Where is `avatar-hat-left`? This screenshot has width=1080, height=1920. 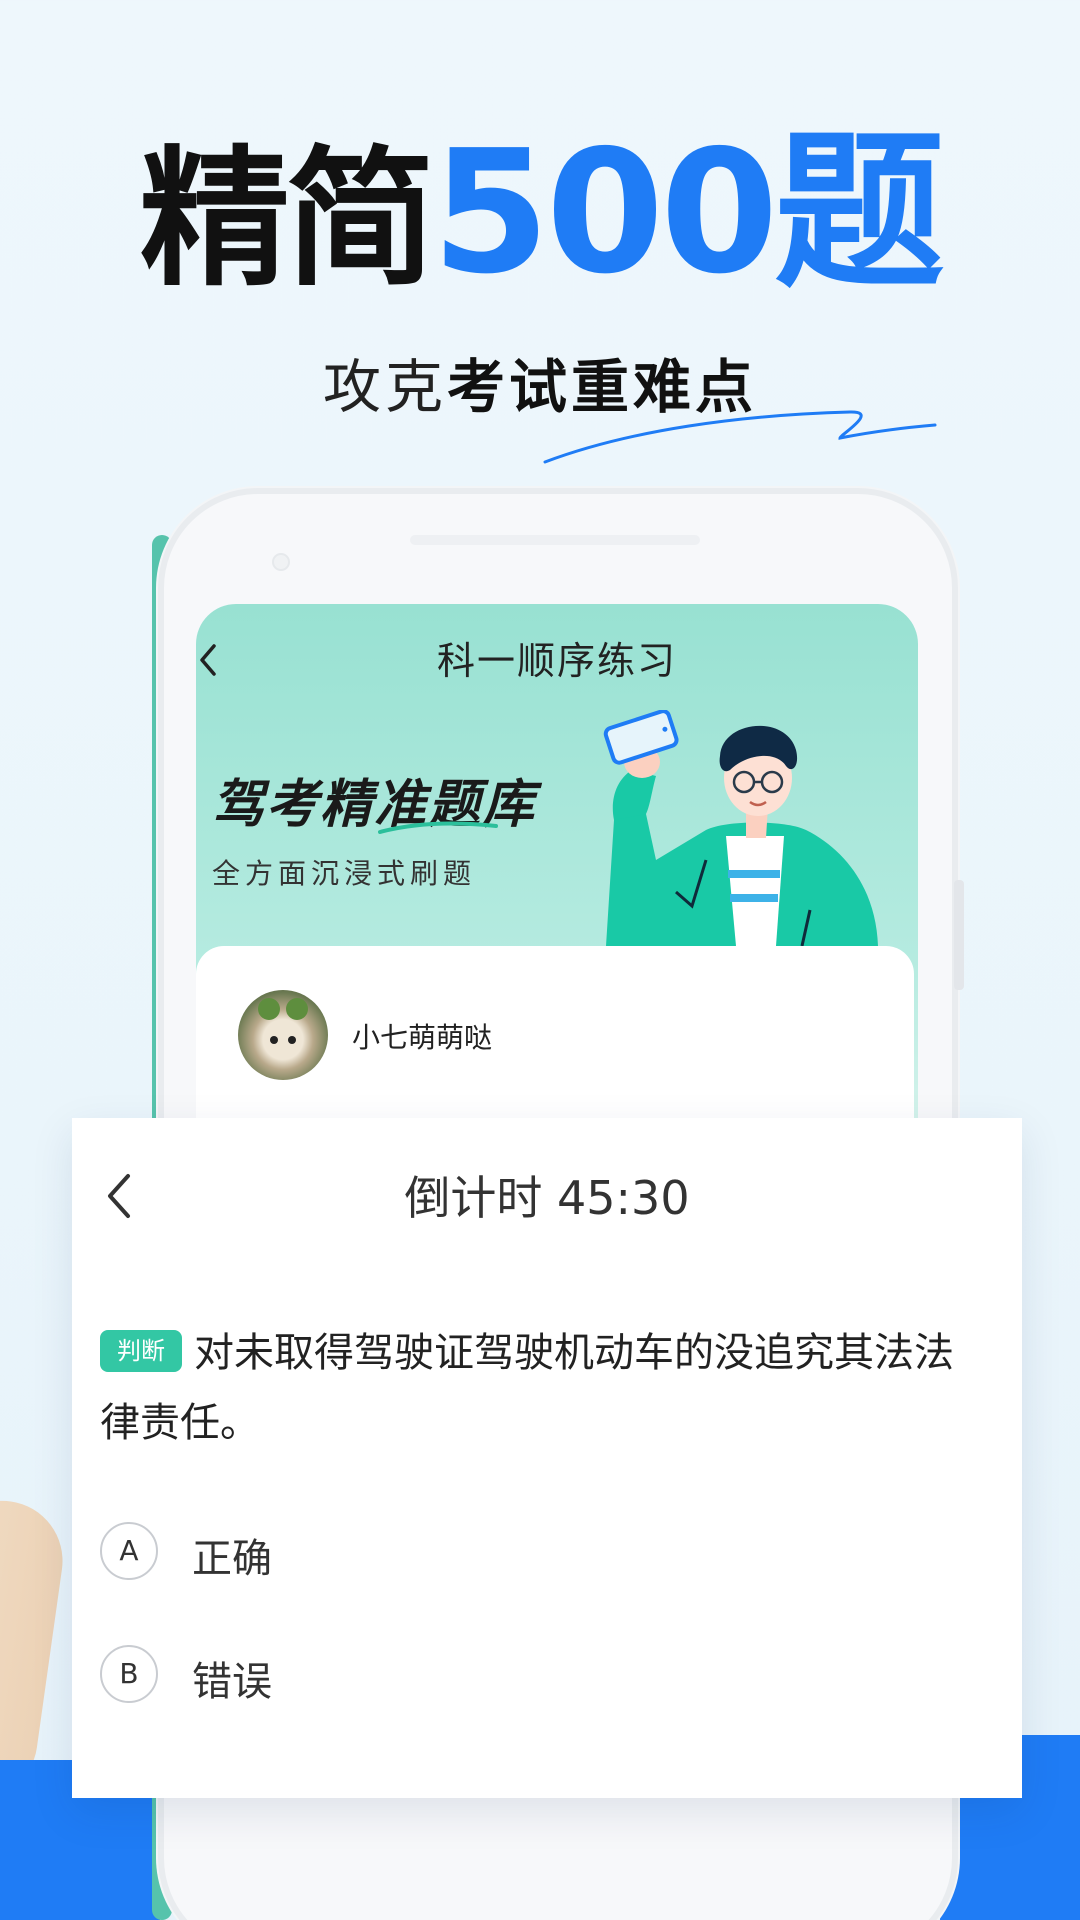
avatar-hat-left is located at coordinates (269, 1009).